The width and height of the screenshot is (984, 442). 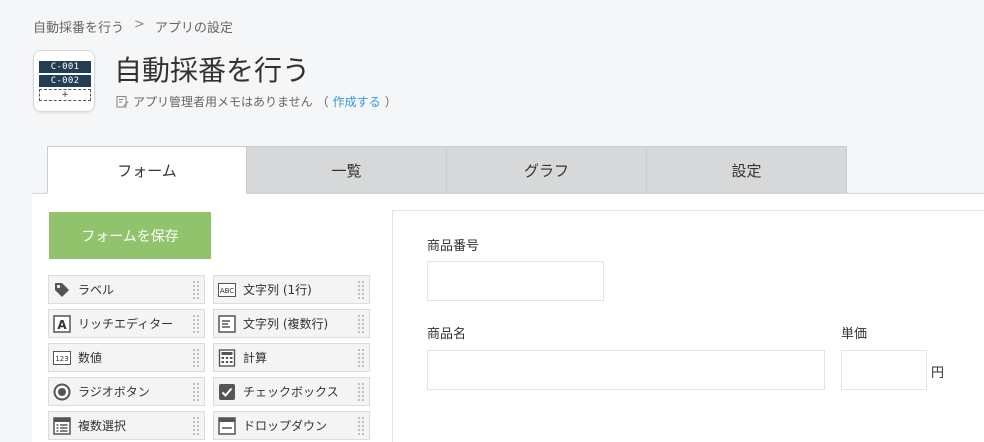 I want to click on dropdown-icon, so click(x=227, y=425).